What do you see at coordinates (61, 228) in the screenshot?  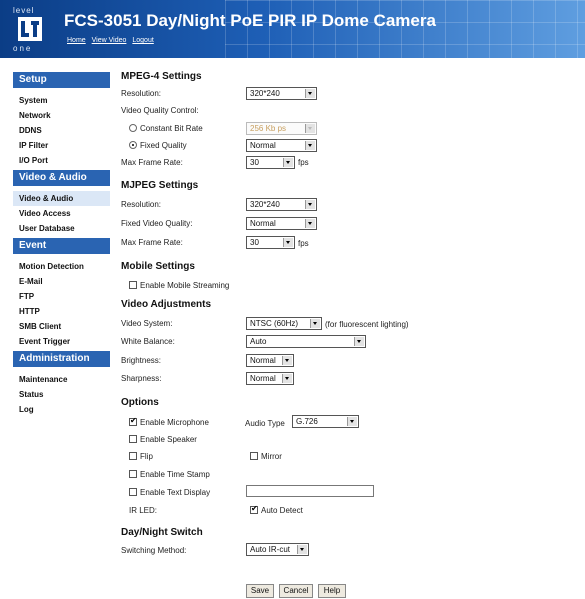 I see `sidebar-item-user-database: User Database` at bounding box center [61, 228].